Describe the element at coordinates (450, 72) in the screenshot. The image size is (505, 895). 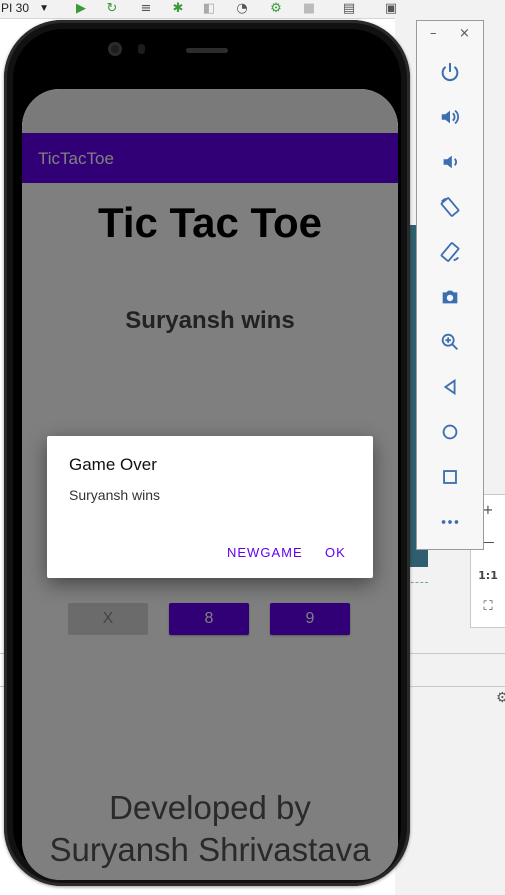
I see `power-icon` at that location.